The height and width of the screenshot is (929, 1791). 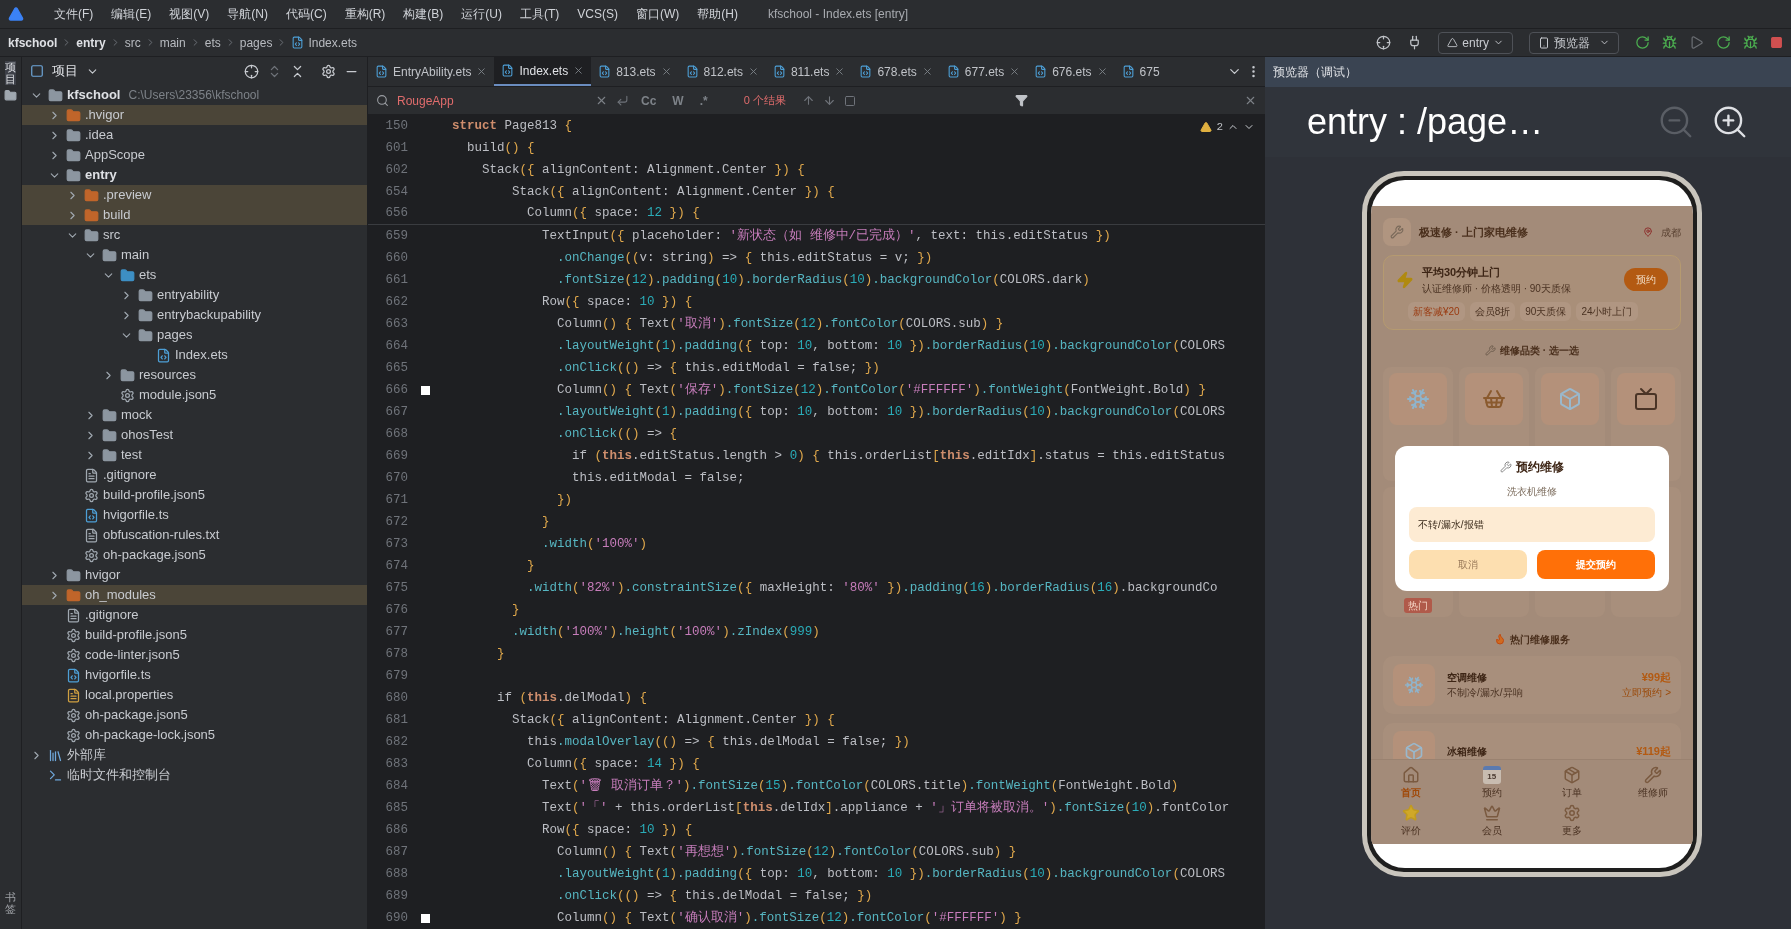 I want to click on nav-item: 维修师, so click(x=1652, y=783).